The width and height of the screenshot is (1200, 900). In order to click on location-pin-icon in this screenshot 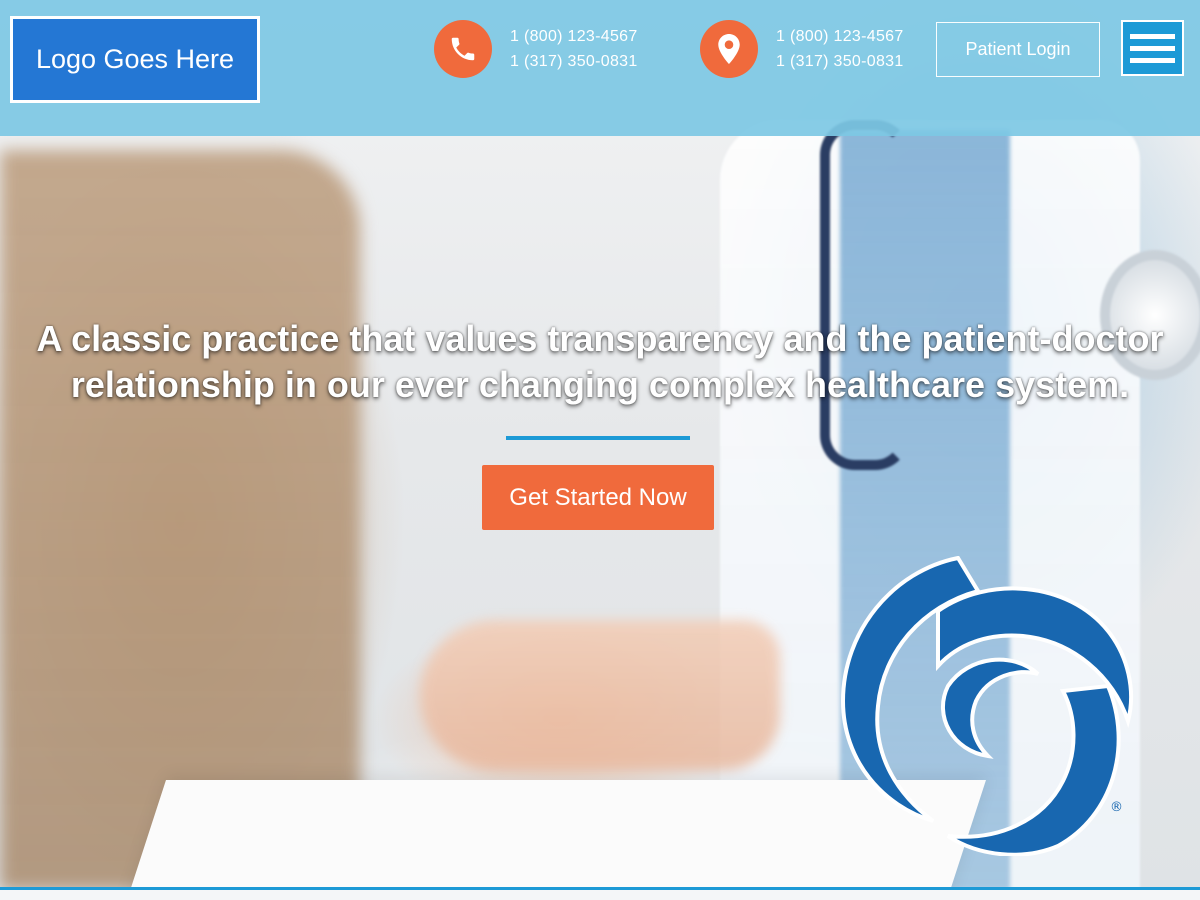, I will do `click(729, 49)`.